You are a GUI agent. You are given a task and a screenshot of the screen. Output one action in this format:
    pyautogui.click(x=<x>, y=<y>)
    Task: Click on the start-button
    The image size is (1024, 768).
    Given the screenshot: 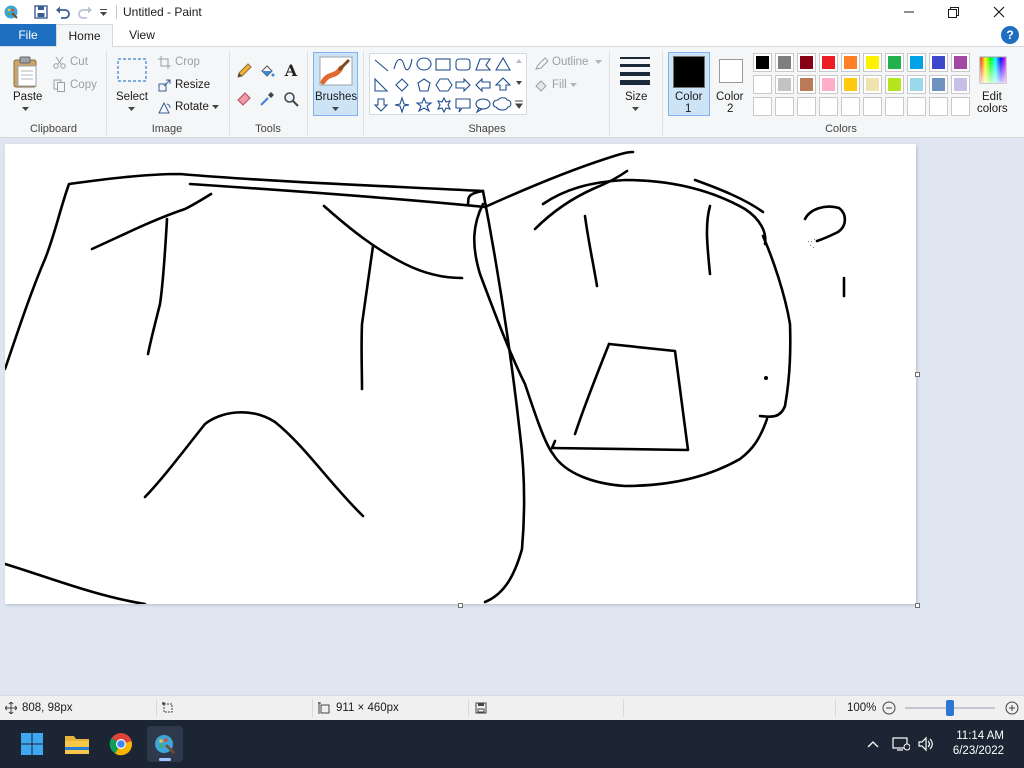 What is the action you would take?
    pyautogui.click(x=32, y=744)
    